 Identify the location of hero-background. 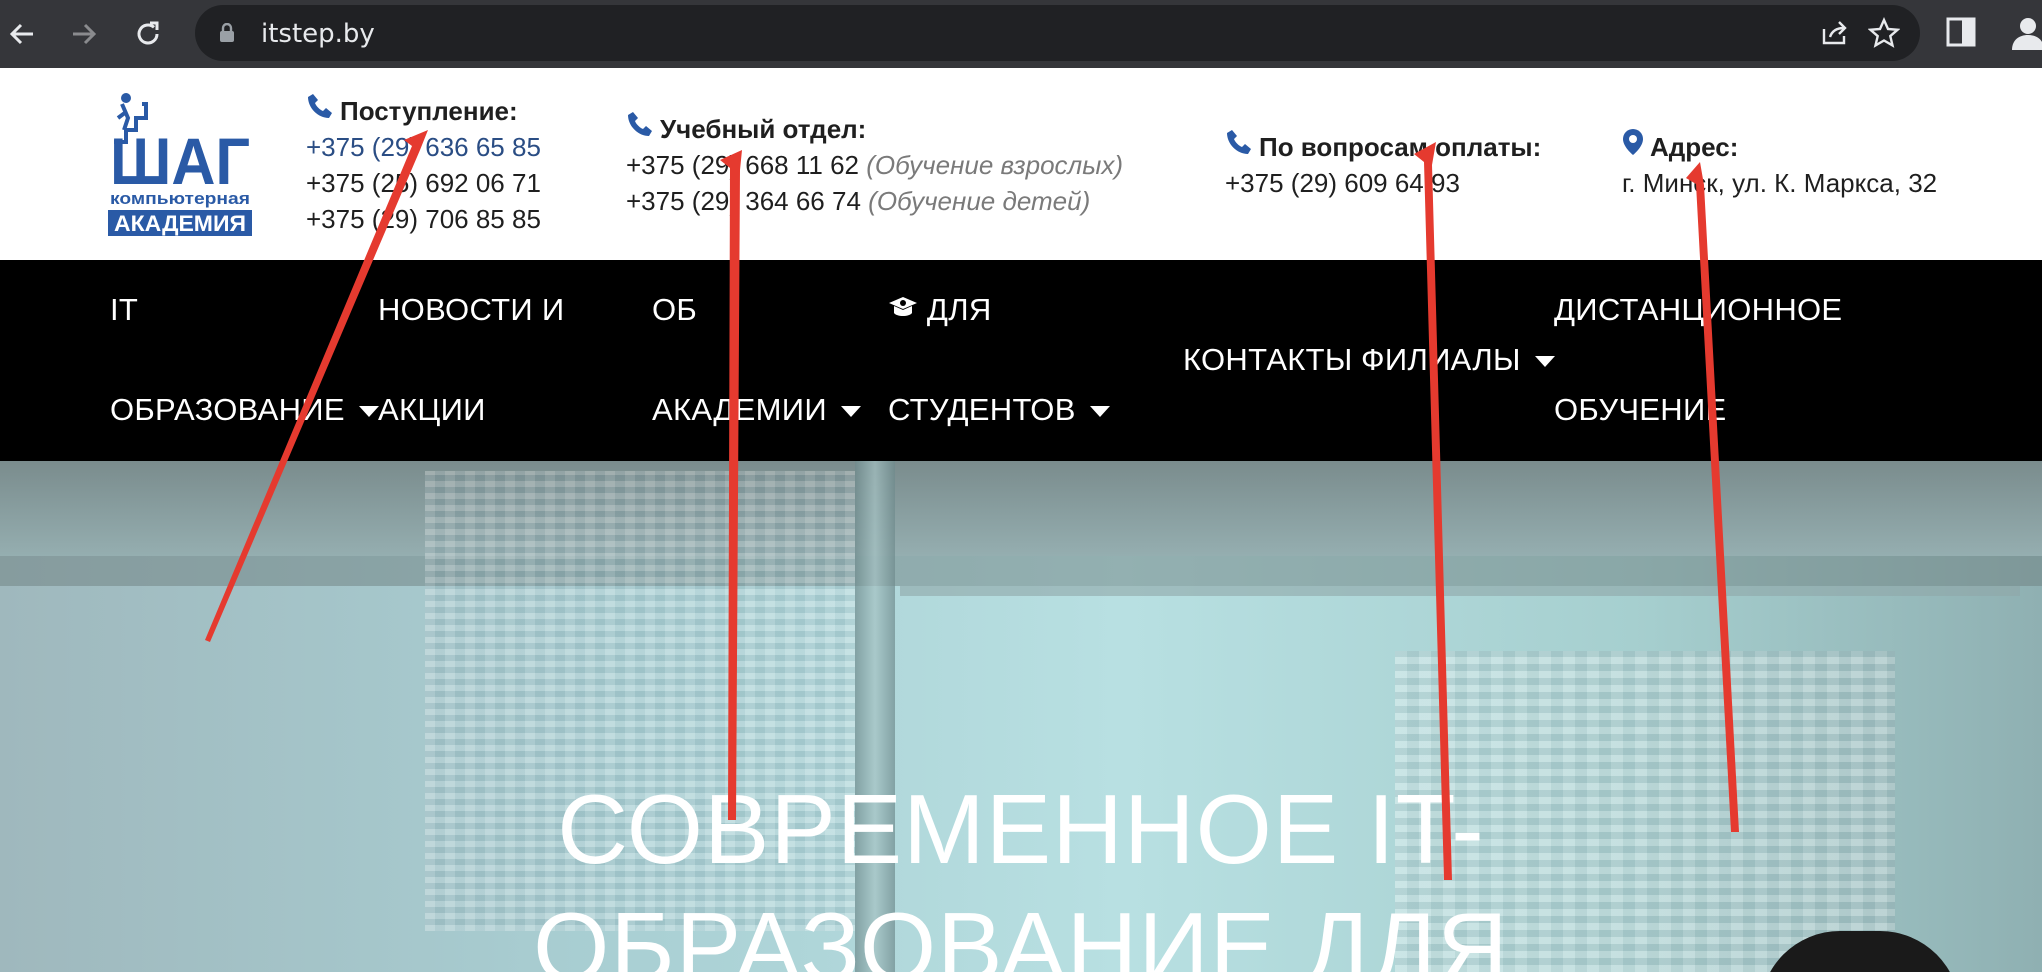
(1021, 508).